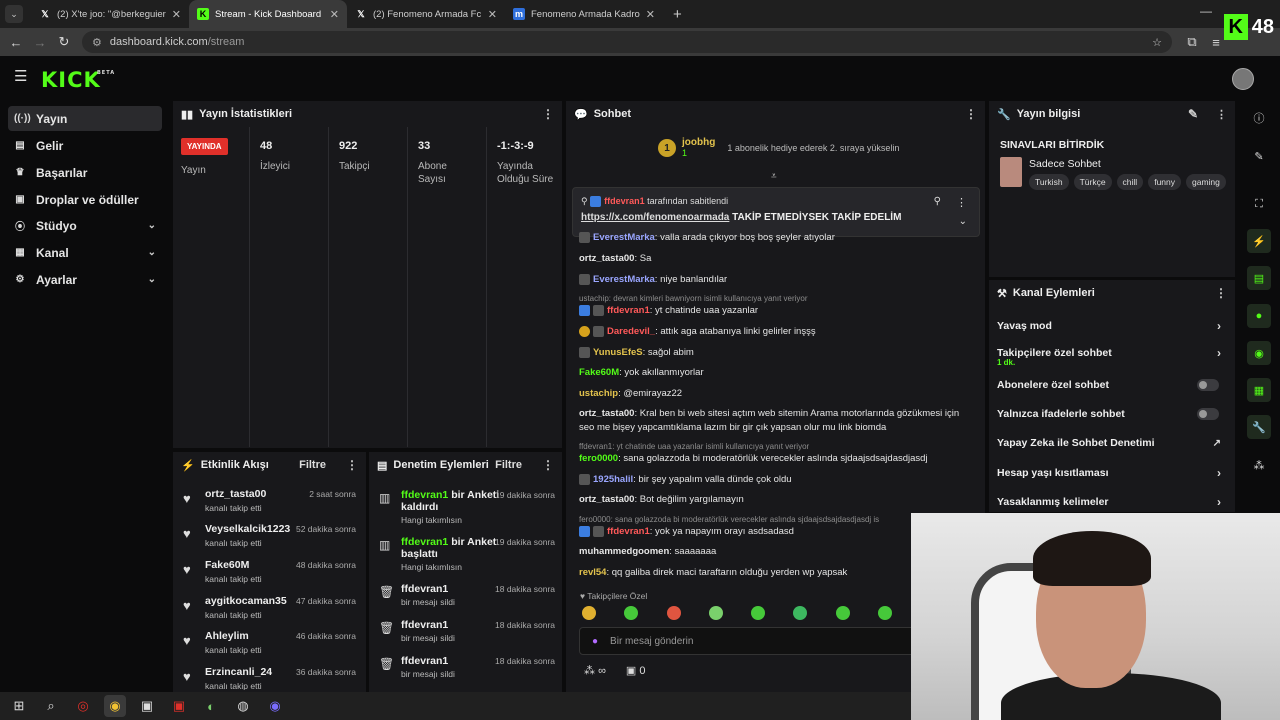 The height and width of the screenshot is (720, 1280). Describe the element at coordinates (1112, 326) in the screenshot. I see `action-slow-mode: Yavaş mod ›` at that location.